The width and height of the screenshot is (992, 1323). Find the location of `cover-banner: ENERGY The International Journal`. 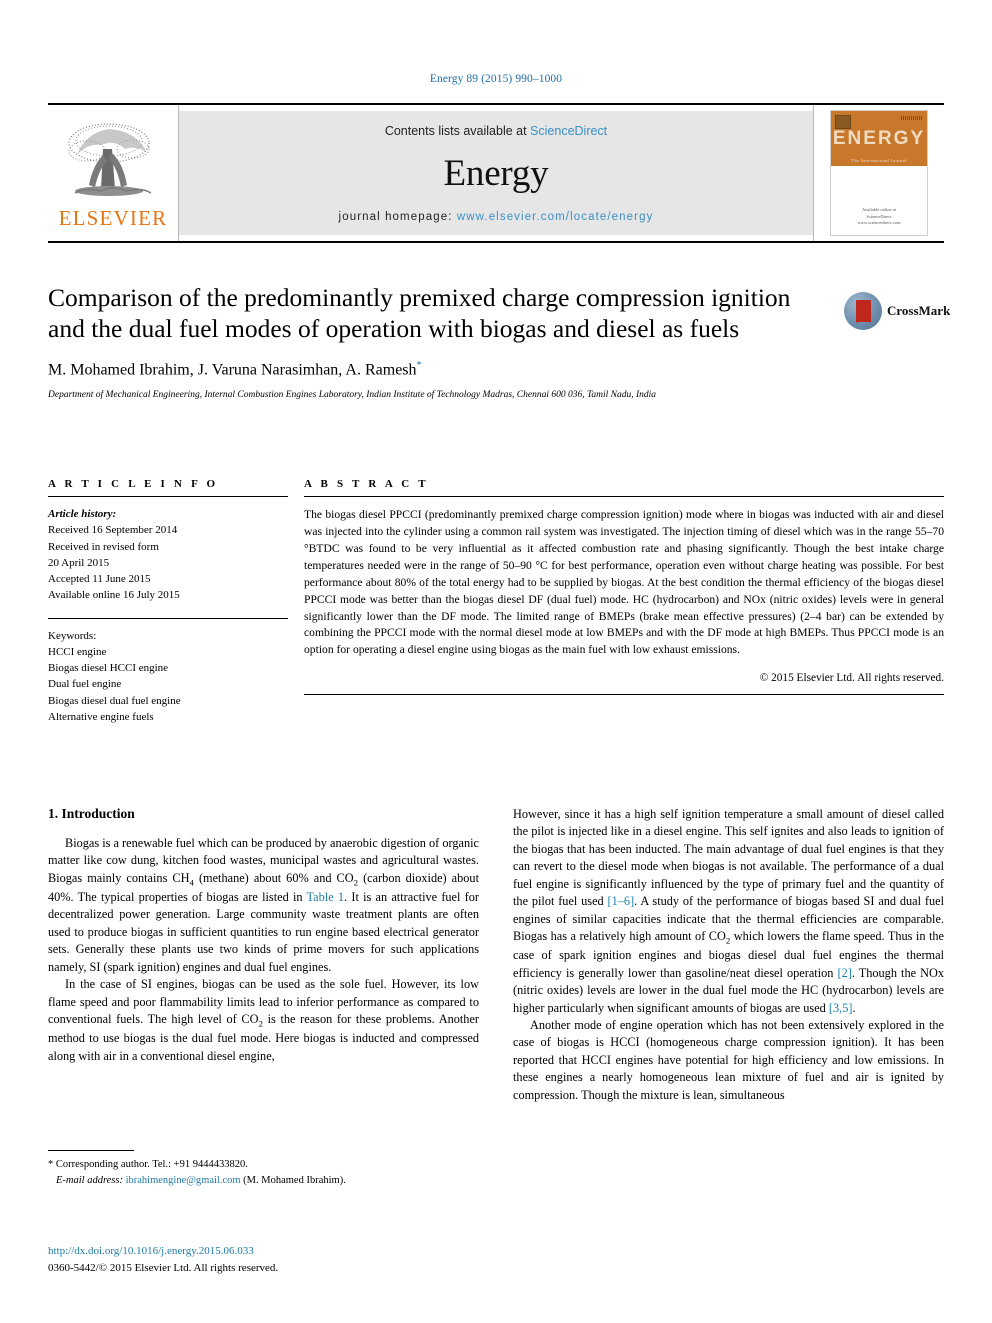

cover-banner: ENERGY The International Journal is located at coordinates (879, 138).